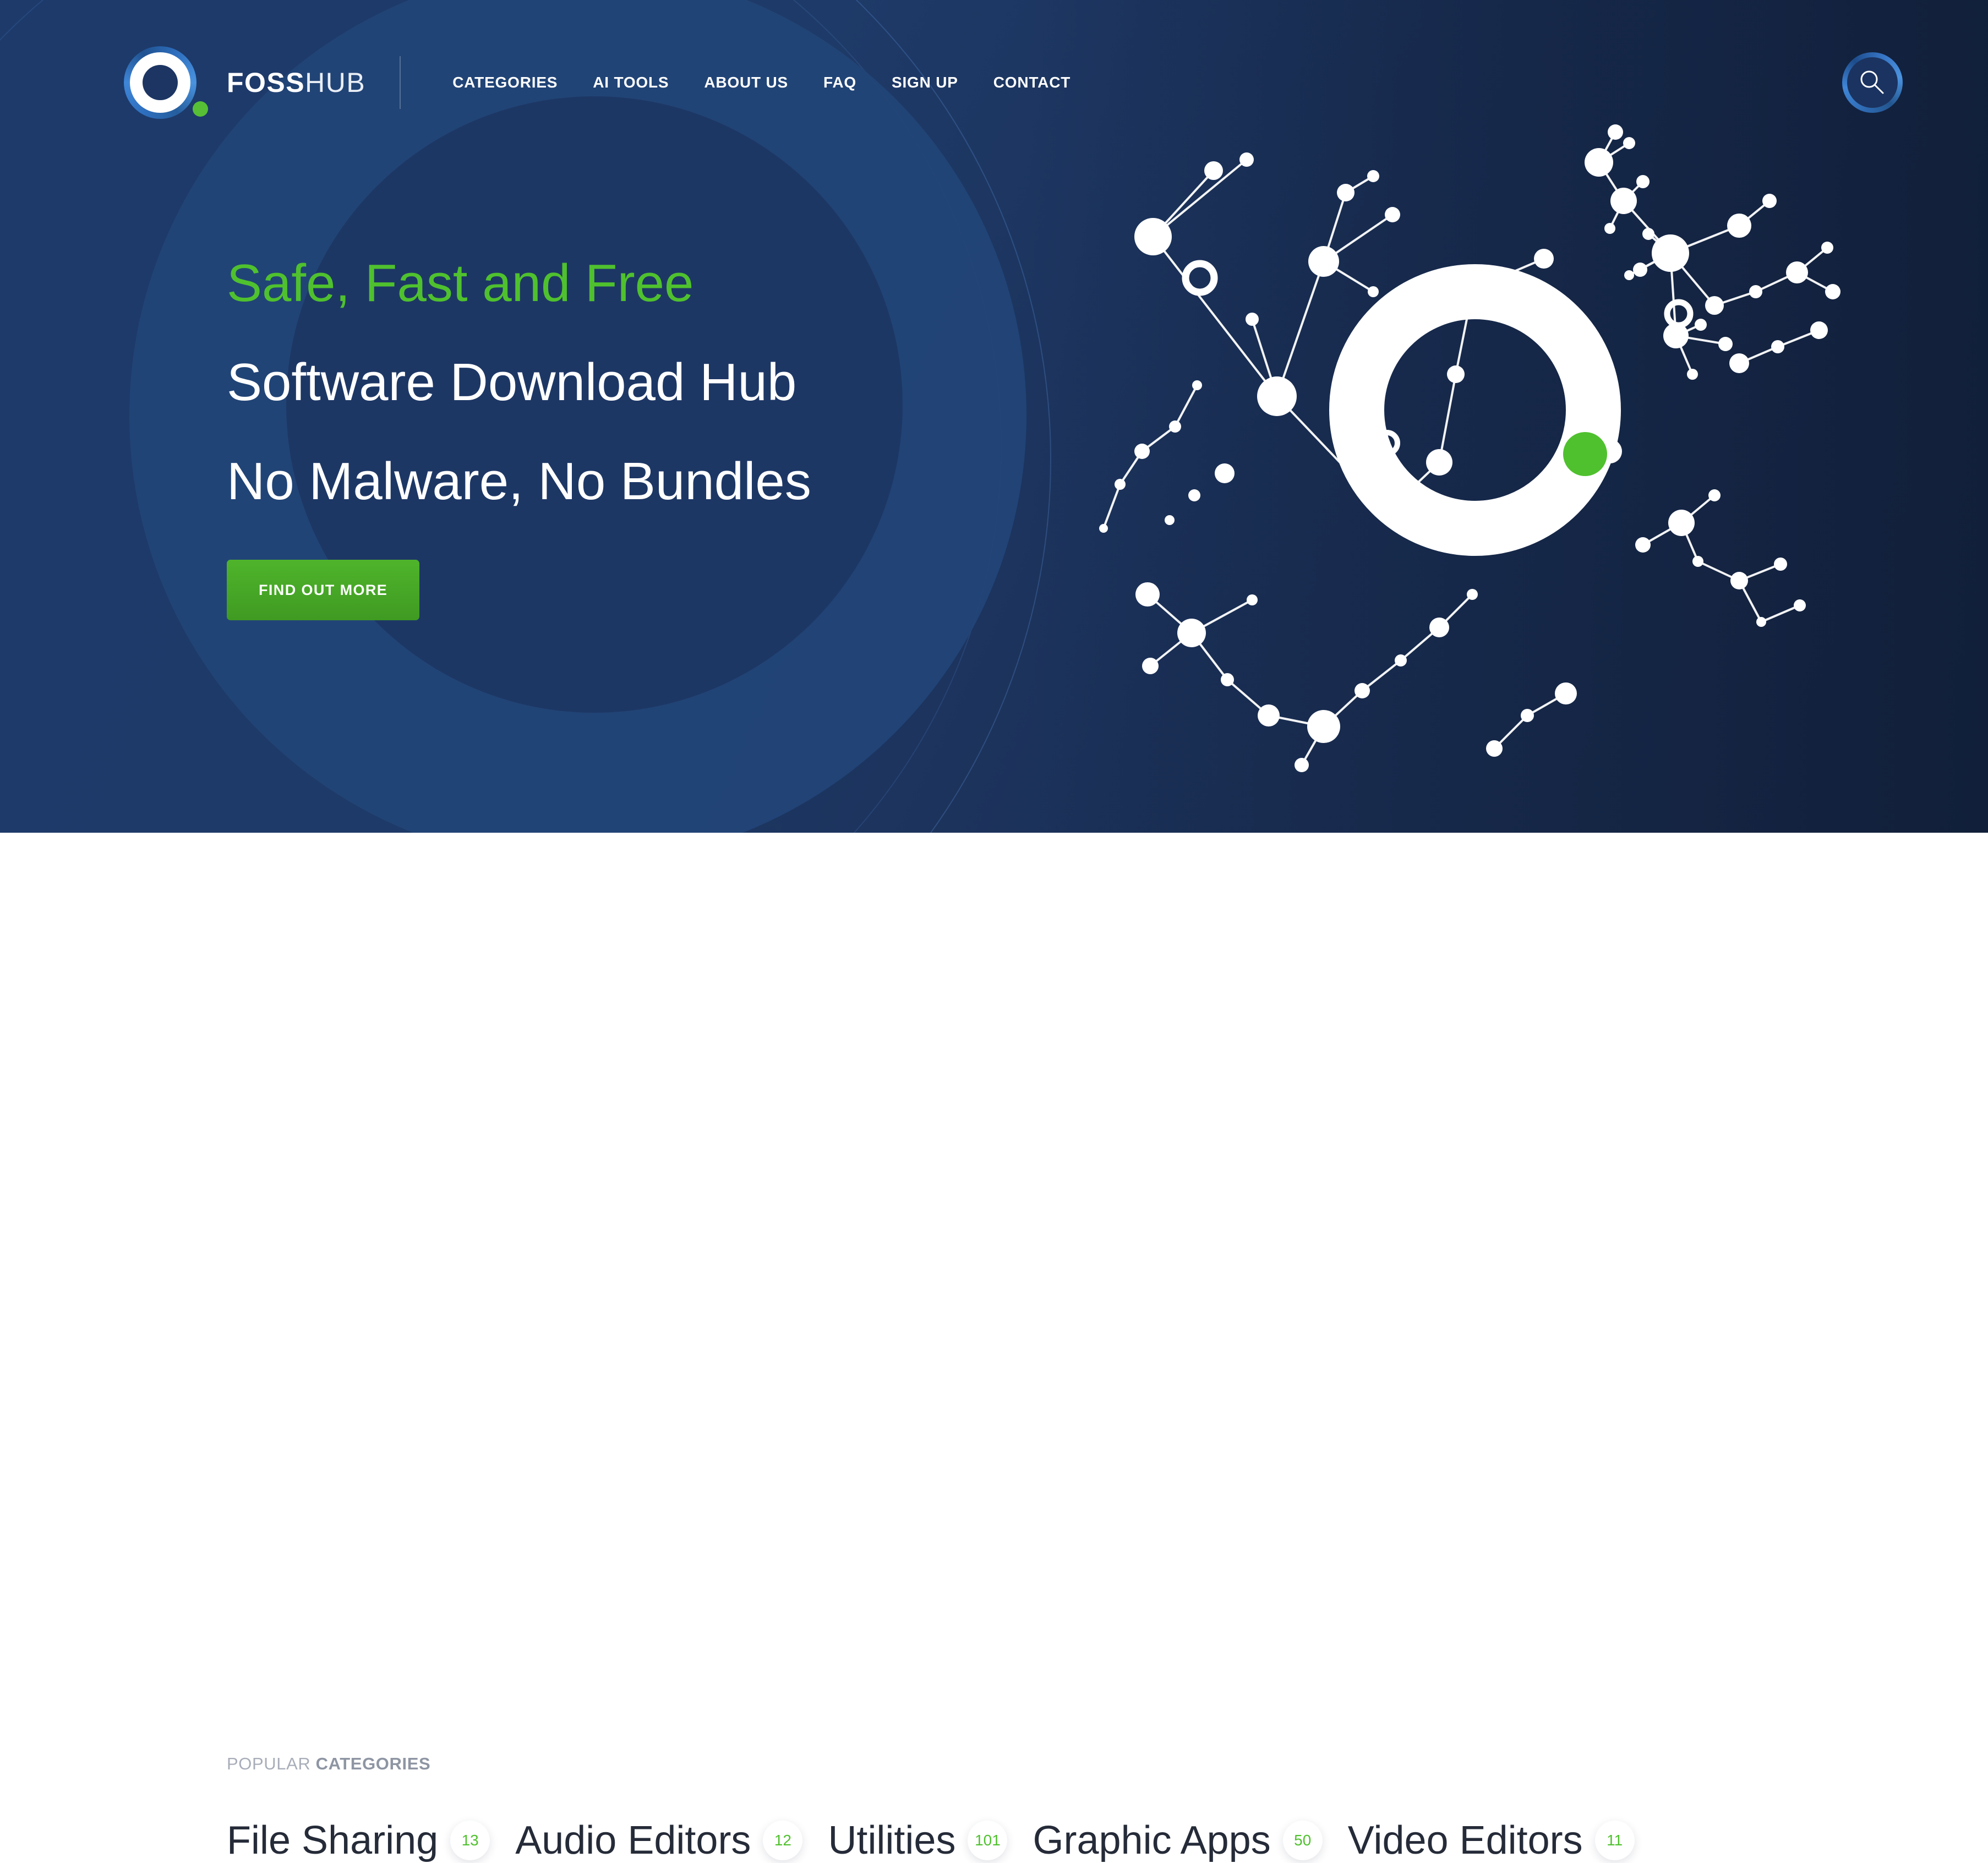 The image size is (1988, 1863). What do you see at coordinates (633, 1840) in the screenshot?
I see `category-name: Audio Editors` at bounding box center [633, 1840].